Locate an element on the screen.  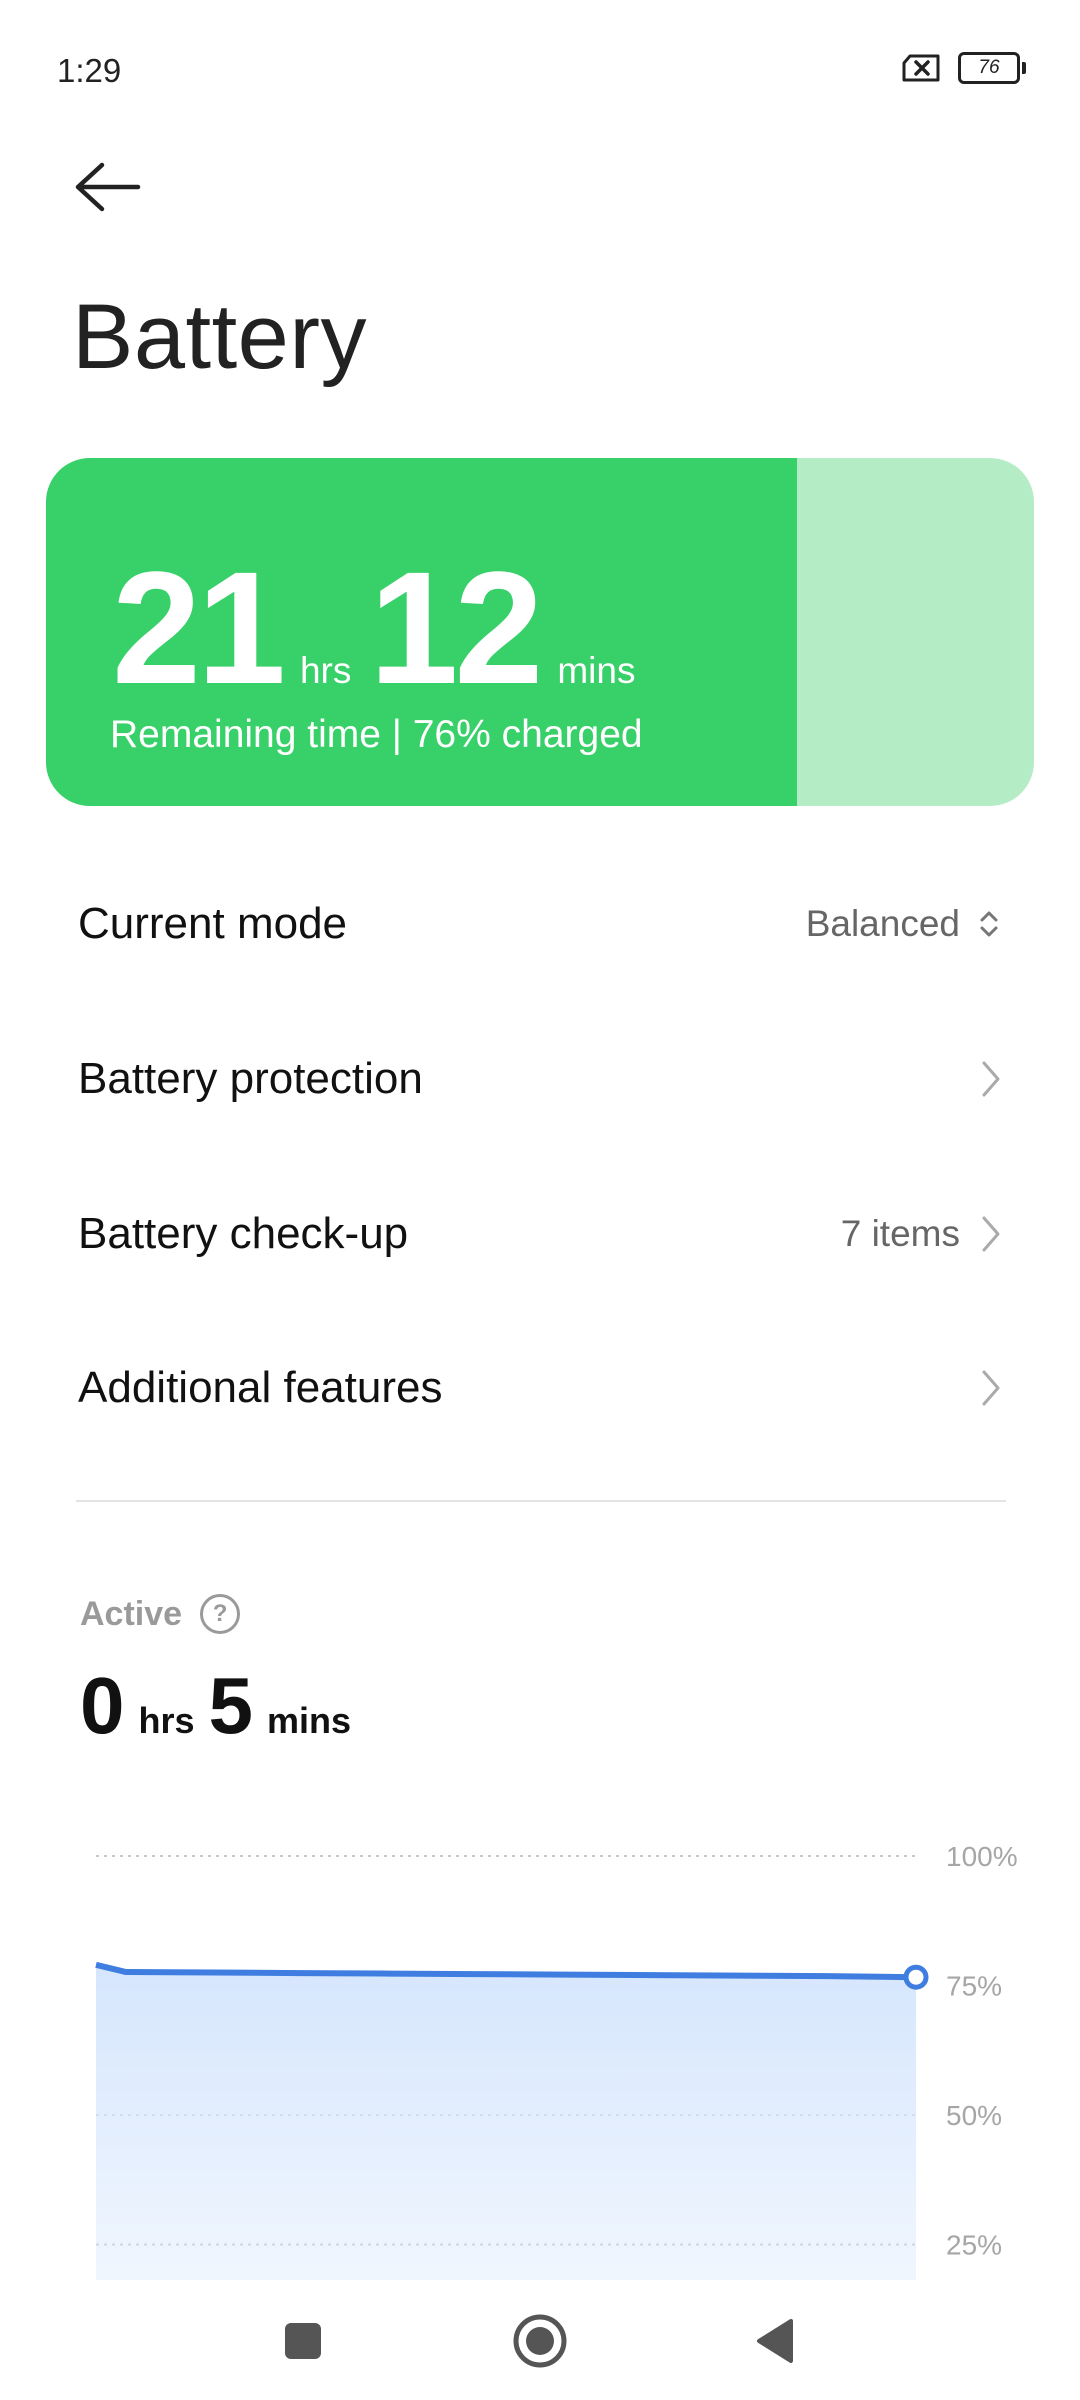
page-title: Battery is located at coordinates (219, 337).